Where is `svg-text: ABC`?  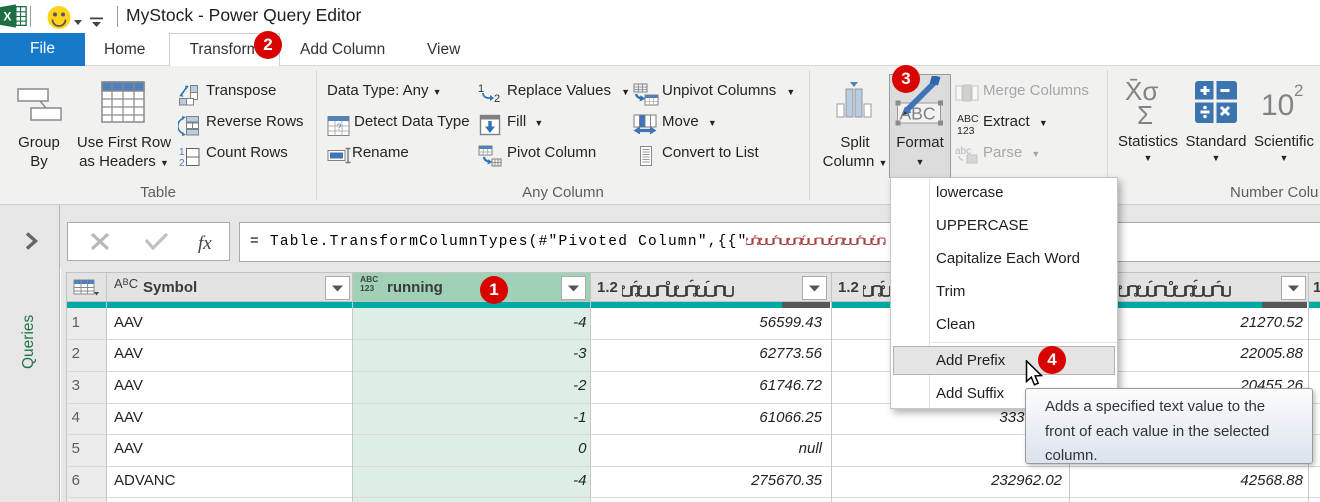
svg-text: ABC is located at coordinates (968, 119).